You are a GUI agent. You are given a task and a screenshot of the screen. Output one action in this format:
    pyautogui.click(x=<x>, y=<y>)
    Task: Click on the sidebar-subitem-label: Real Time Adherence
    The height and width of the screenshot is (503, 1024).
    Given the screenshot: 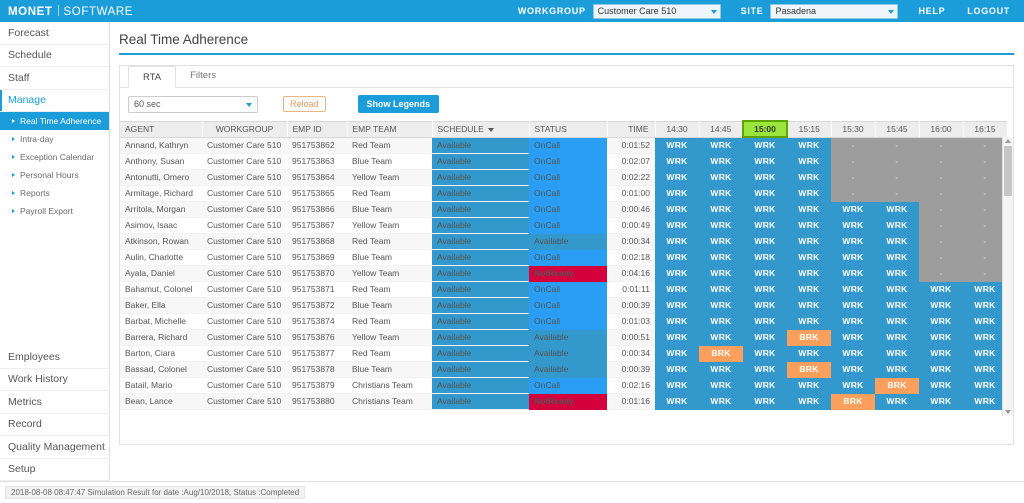 What is the action you would take?
    pyautogui.click(x=61, y=121)
    